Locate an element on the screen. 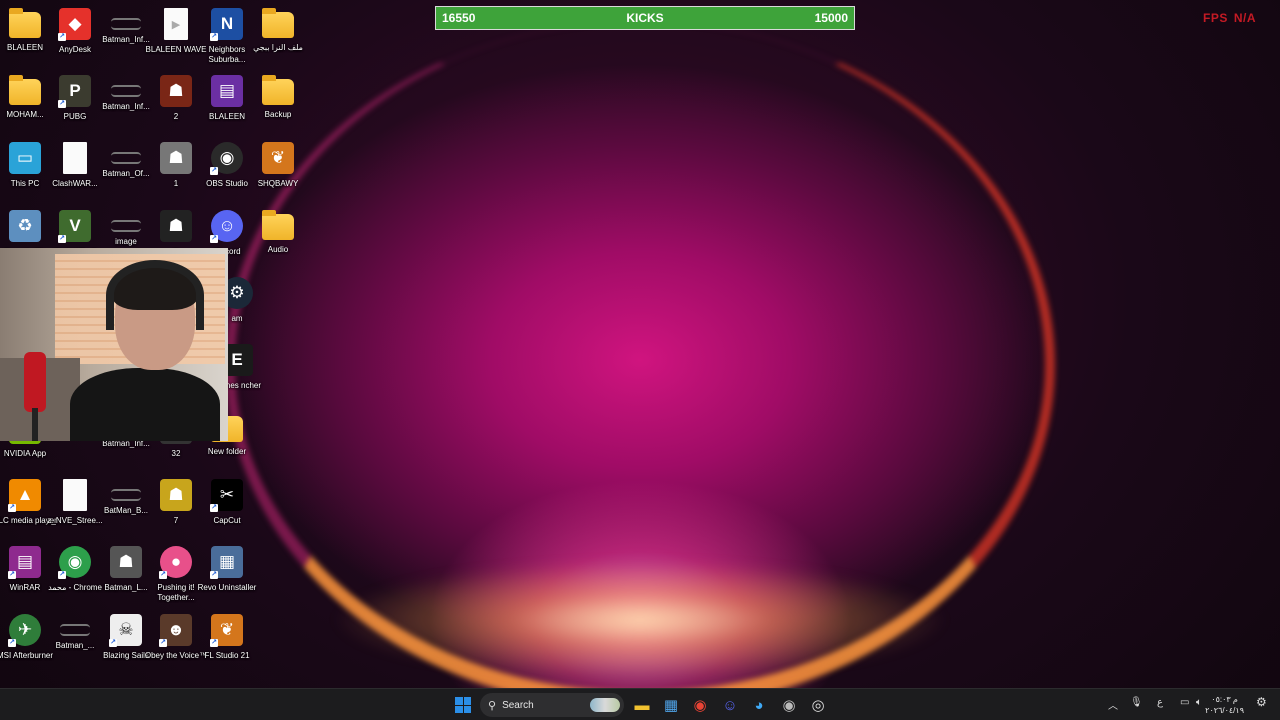 The width and height of the screenshot is (1280, 720). desktop-icon-folder-backup: Backup is located at coordinates (278, 104).